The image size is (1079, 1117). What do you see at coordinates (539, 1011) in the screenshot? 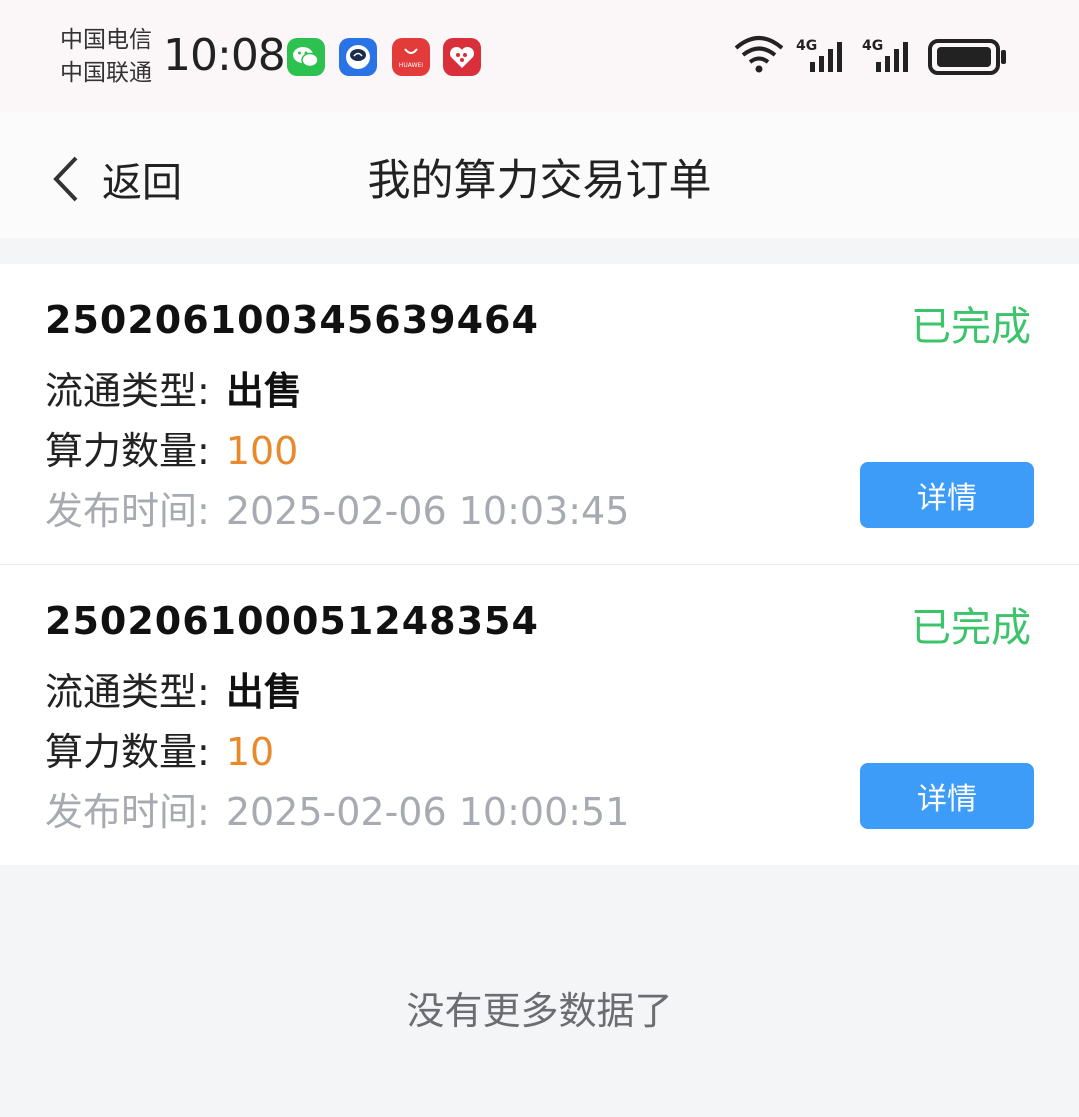
I see `no-more-data-text: 没有更多数据了` at bounding box center [539, 1011].